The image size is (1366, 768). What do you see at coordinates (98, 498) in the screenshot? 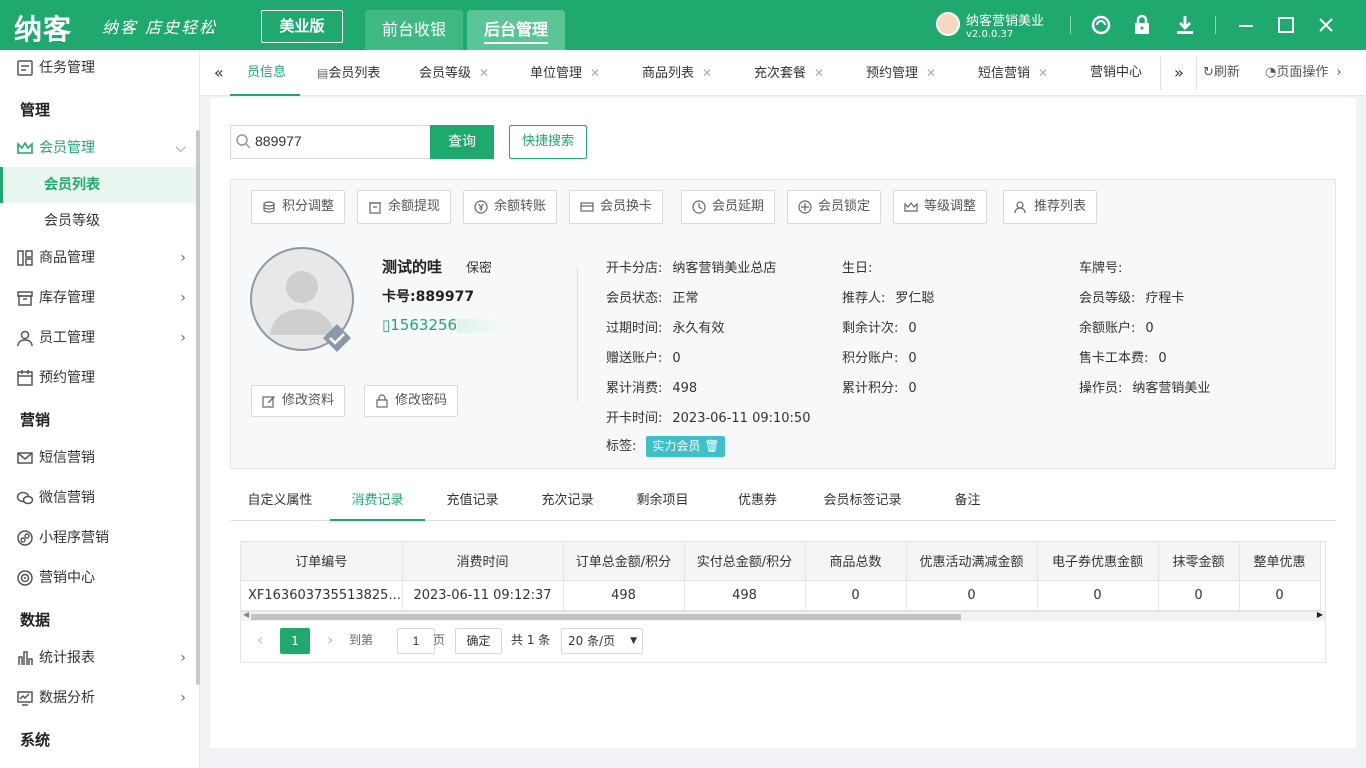
I see `sidebar-item-wechat: 微信营销` at bounding box center [98, 498].